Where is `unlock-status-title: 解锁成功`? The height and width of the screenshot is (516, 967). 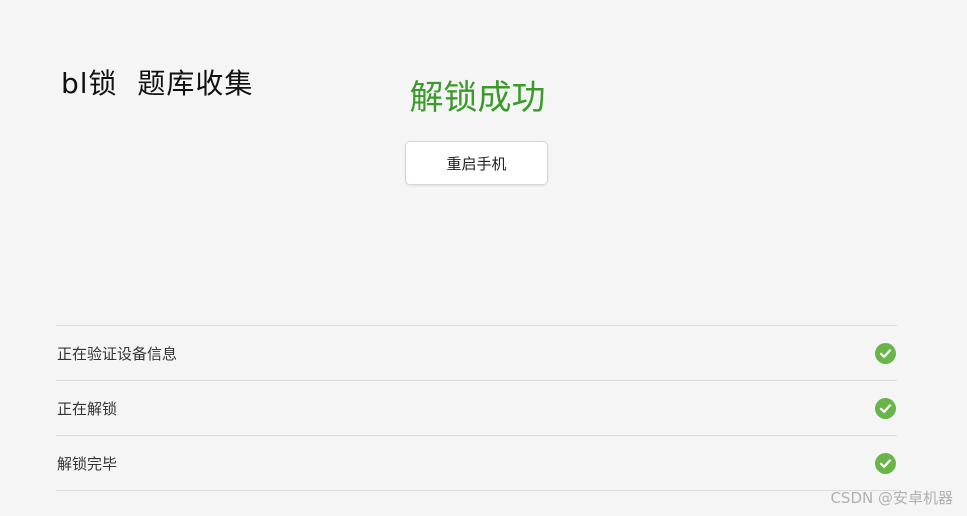
unlock-status-title: 解锁成功 is located at coordinates (477, 98).